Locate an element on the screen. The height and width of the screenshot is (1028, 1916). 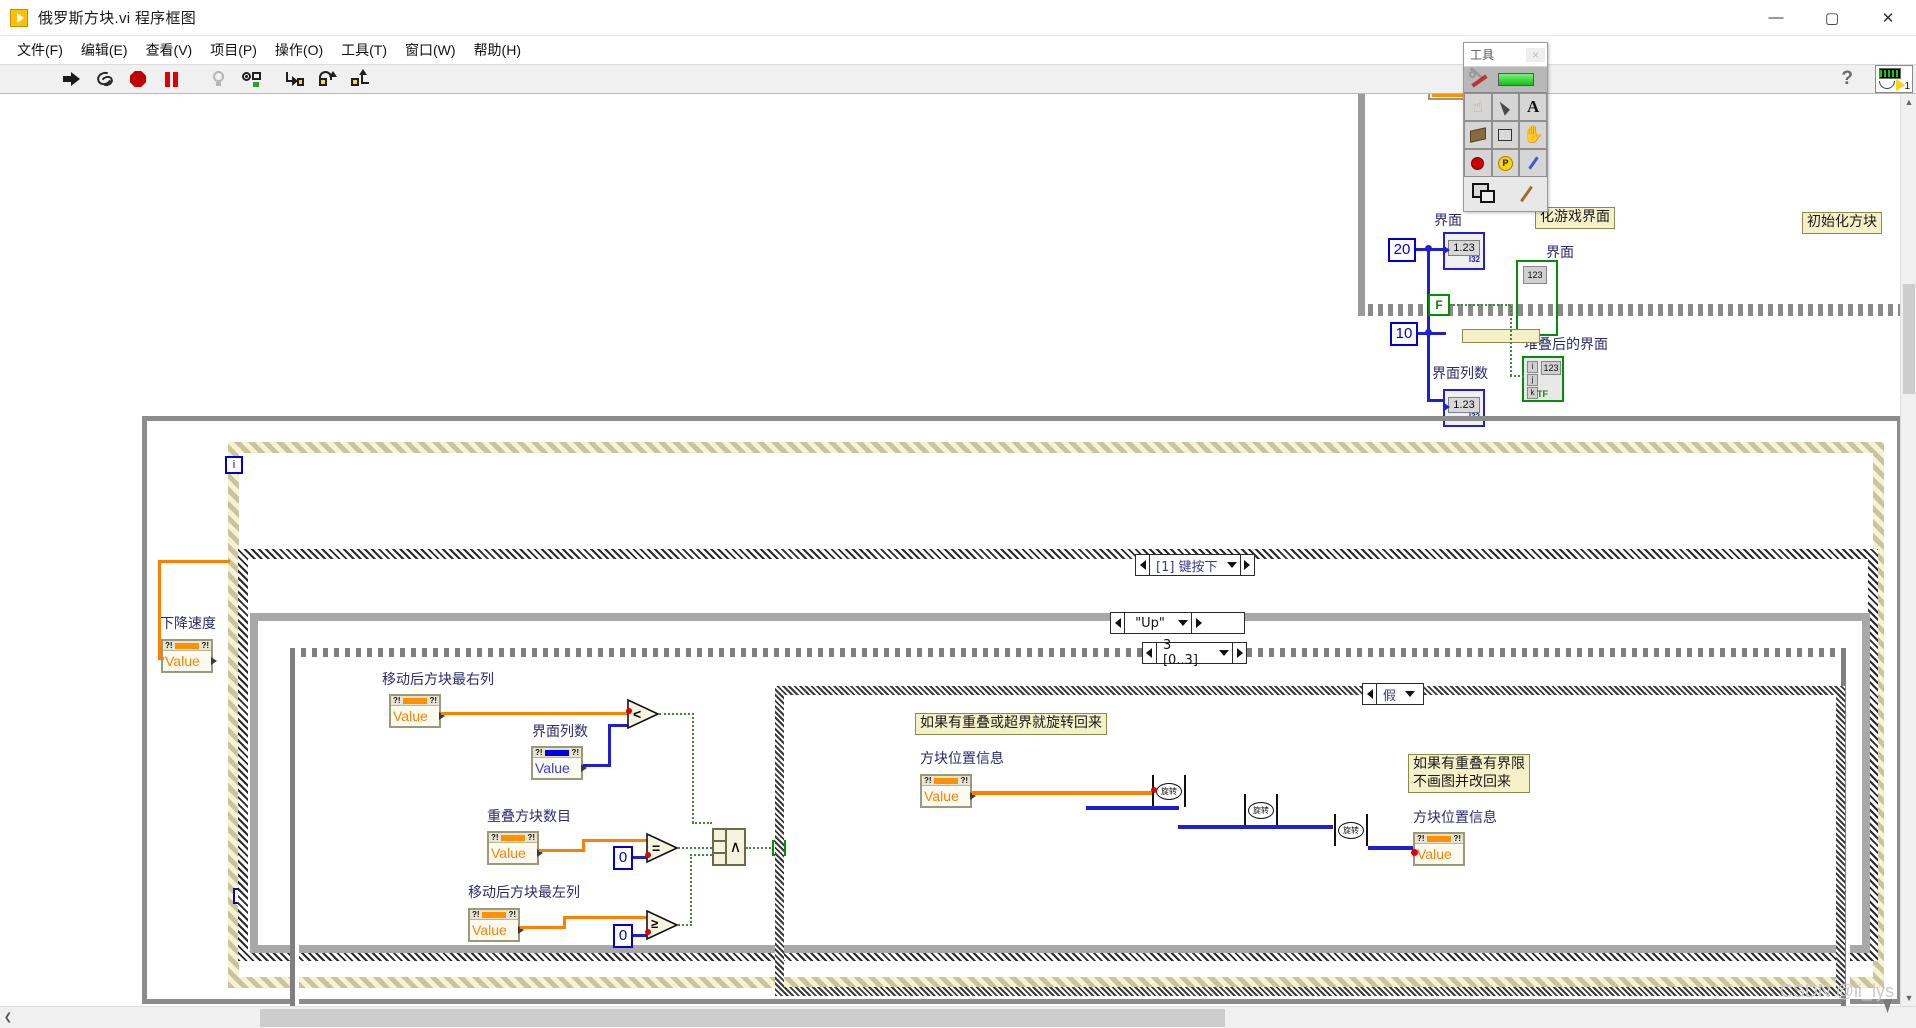
while-loop-iteration-terminal: i is located at coordinates (234, 465).